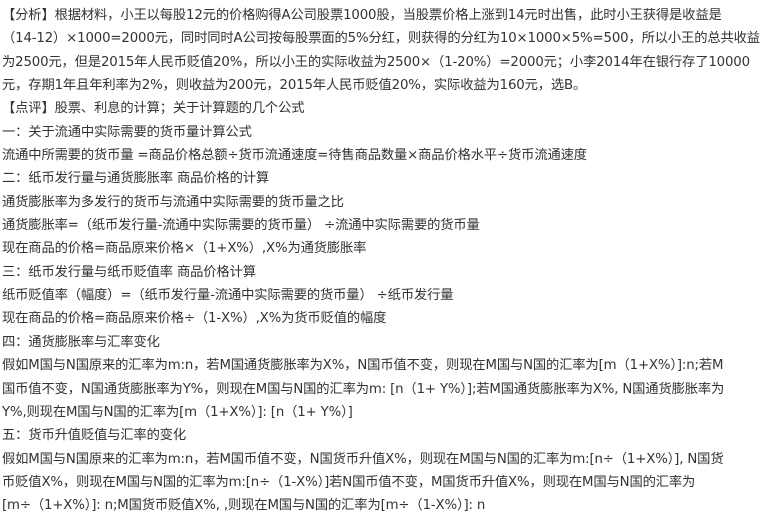 This screenshot has height=528, width=780. What do you see at coordinates (173, 202) in the screenshot?
I see `section-2-definition: 通货膨胀率为多发行的货币与流通中实际需要的货币量之比` at bounding box center [173, 202].